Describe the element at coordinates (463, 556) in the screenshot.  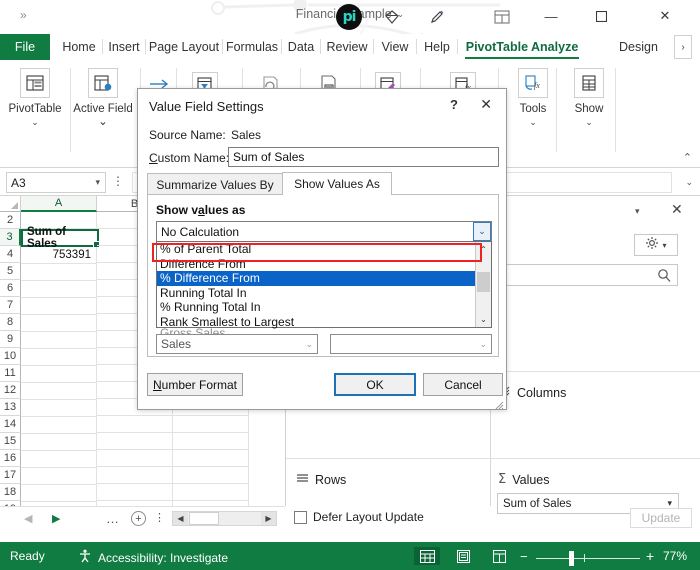
I see `page-layout-icon` at that location.